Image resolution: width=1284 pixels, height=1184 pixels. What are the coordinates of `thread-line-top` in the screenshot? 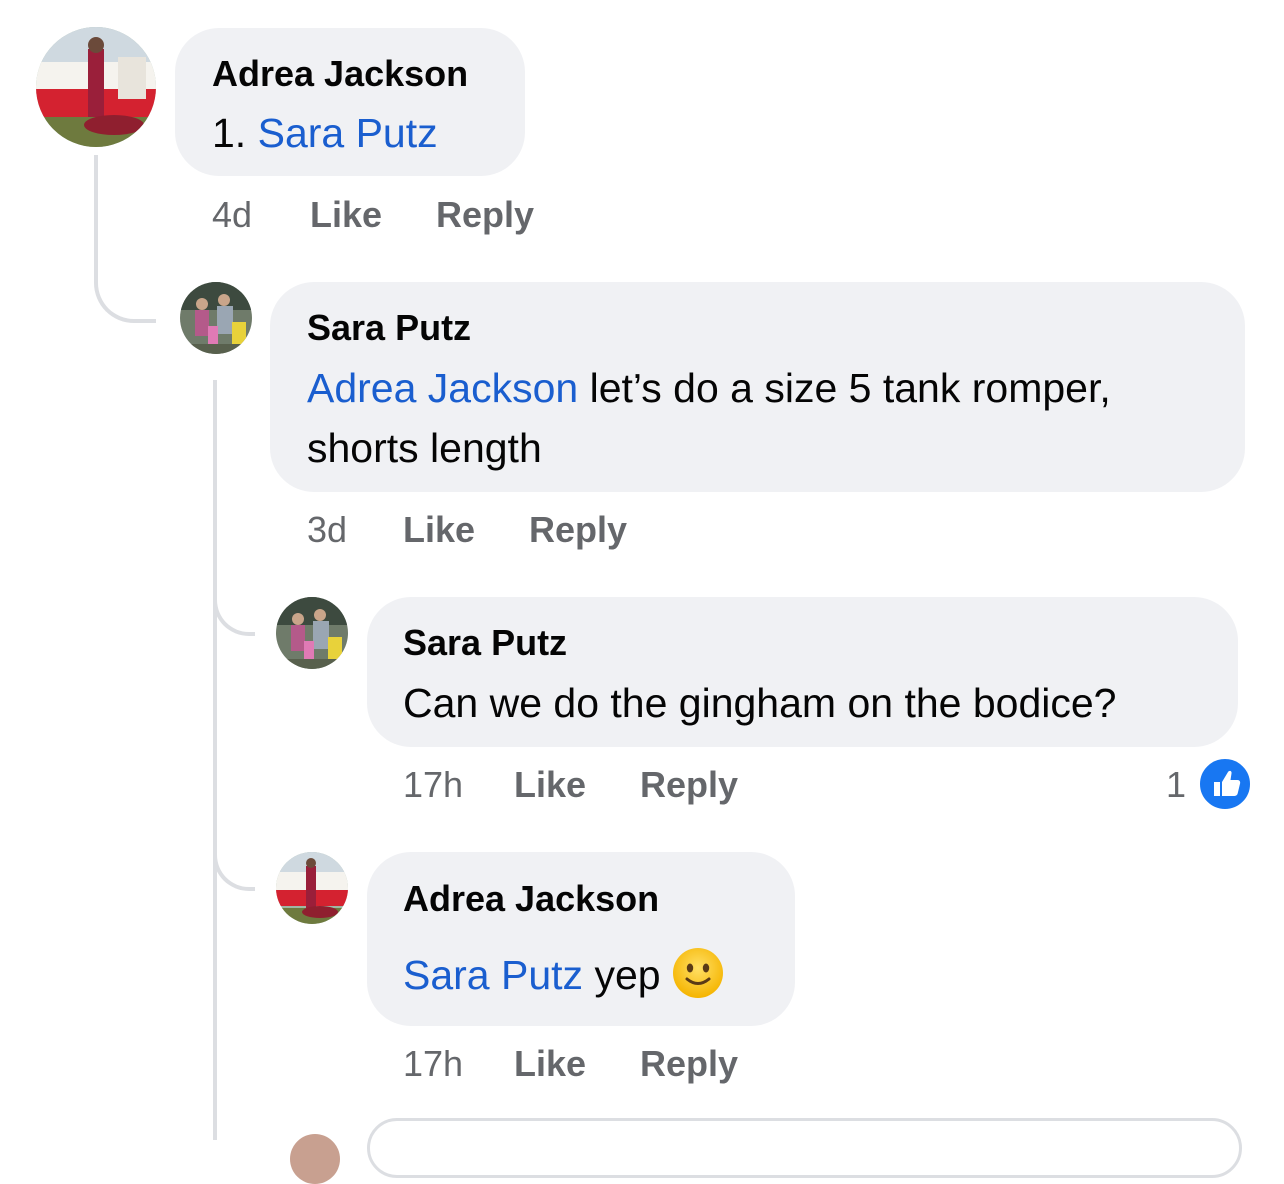 It's located at (125, 239).